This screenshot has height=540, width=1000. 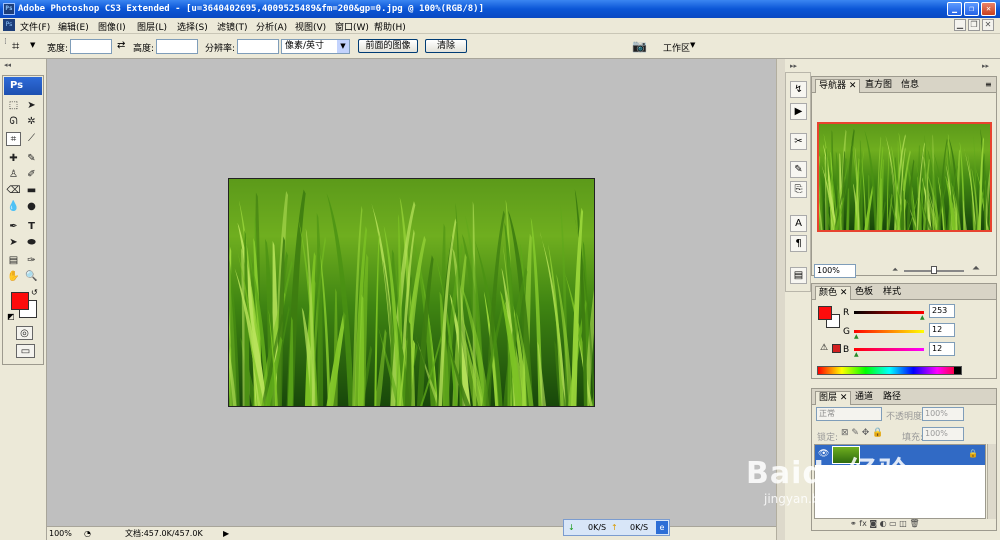 I want to click on workspace-chevron-icon: ▼, so click(x=692, y=45).